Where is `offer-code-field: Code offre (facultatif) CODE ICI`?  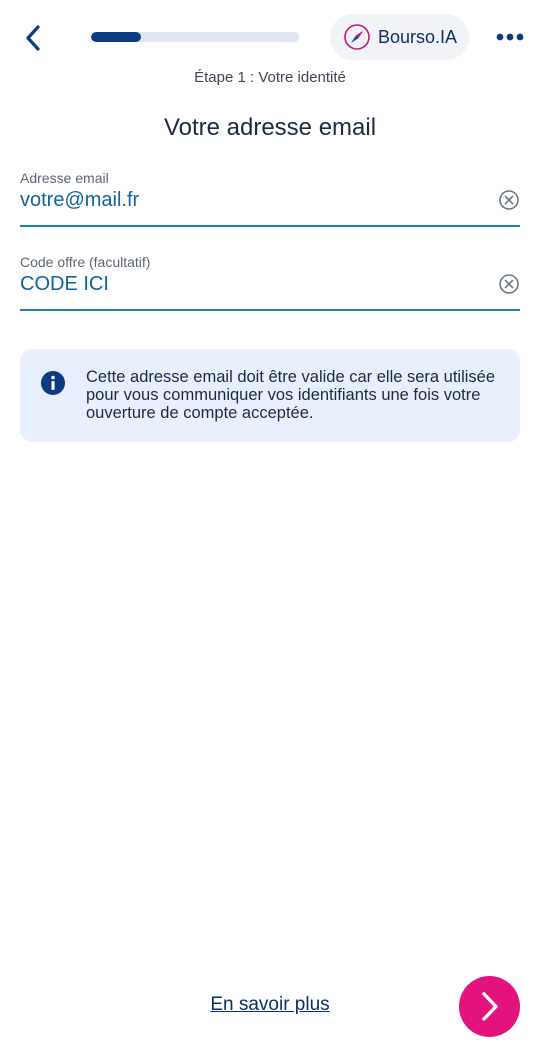
offer-code-field: Code offre (facultatif) CODE ICI is located at coordinates (270, 282).